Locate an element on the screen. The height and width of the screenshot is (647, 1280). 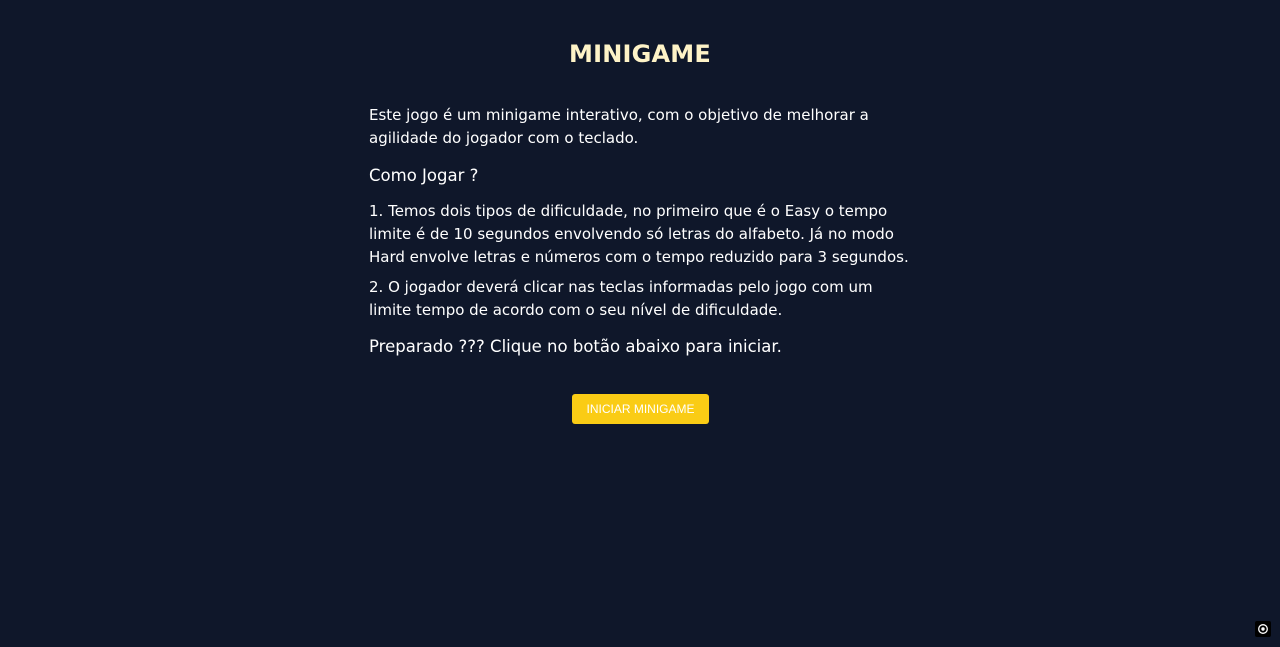
target-icon is located at coordinates (1263, 629).